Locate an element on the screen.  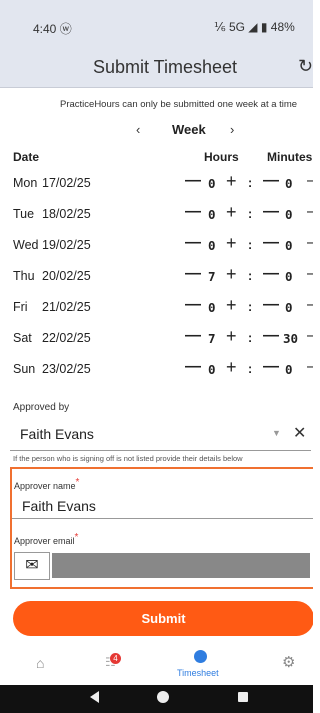
approved-by-value: Faith Evans is located at coordinates (57, 434).